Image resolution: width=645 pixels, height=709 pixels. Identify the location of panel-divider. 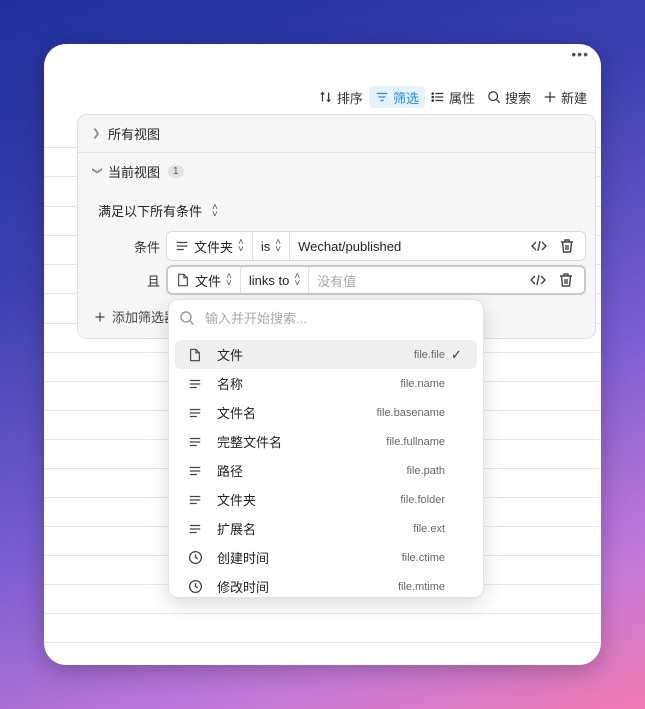
(336, 152).